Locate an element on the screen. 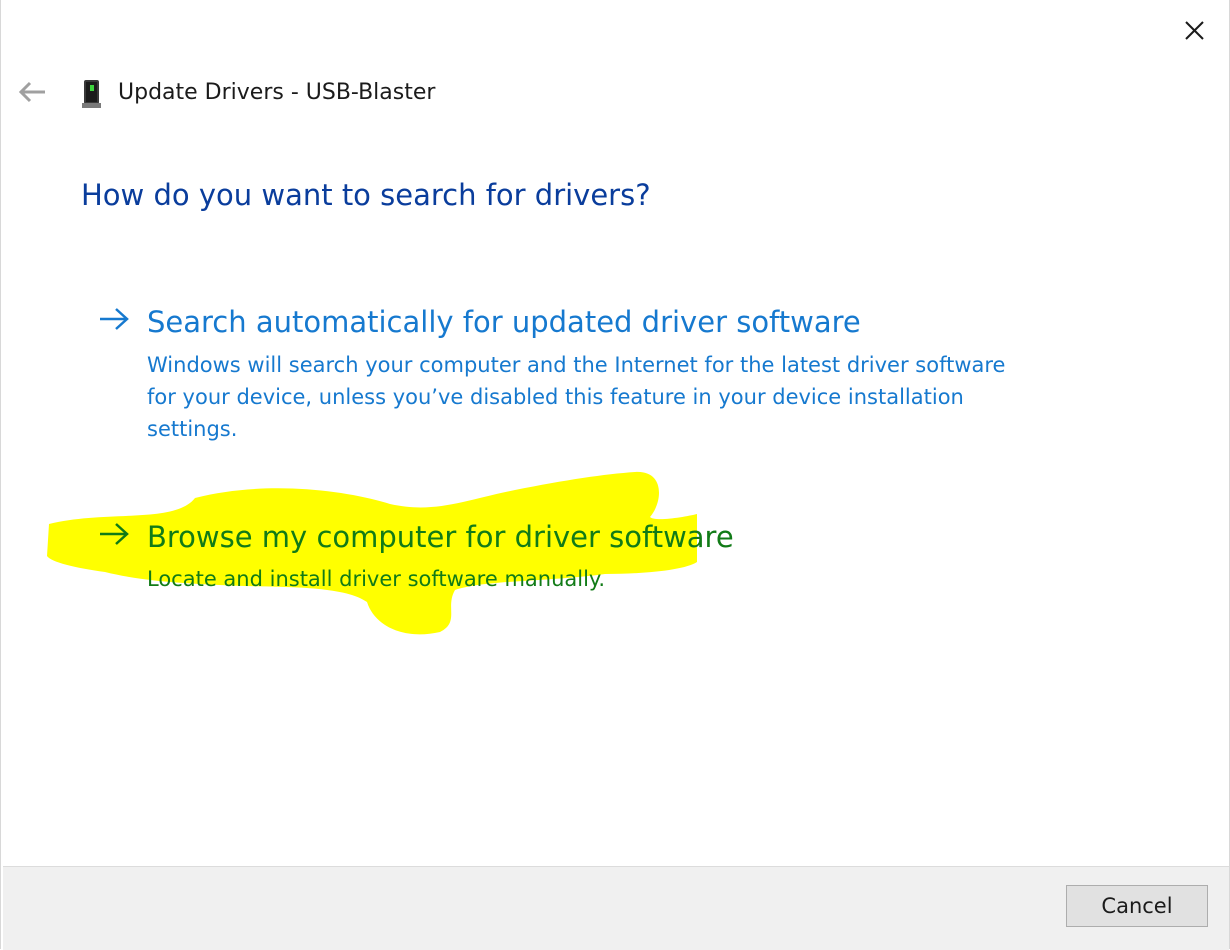 This screenshot has height=950, width=1230. close-button is located at coordinates (1194, 32).